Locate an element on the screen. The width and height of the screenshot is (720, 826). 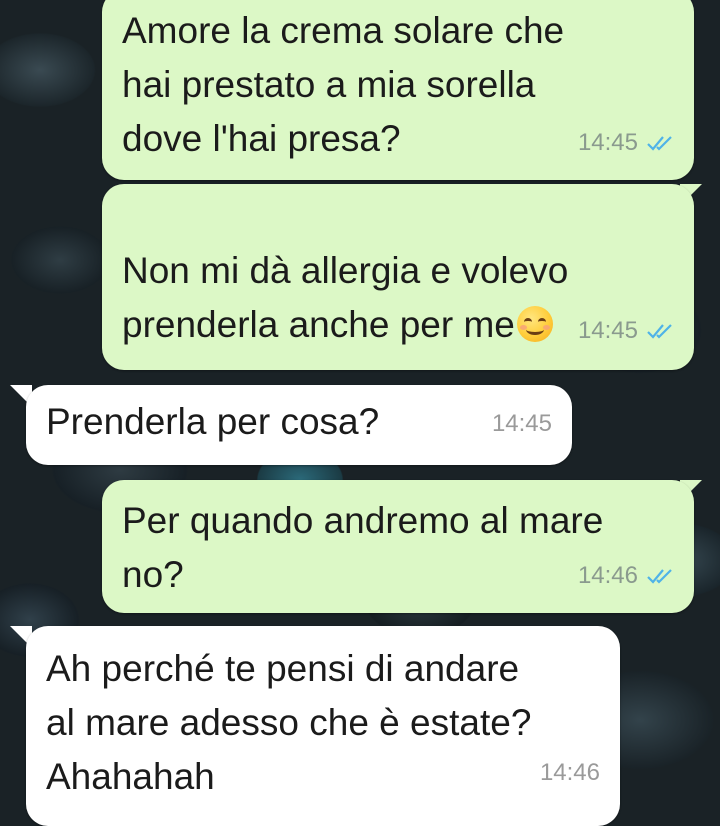
message-bubble-incoming: Prenderla per cosa? 14:45 is located at coordinates (299, 425).